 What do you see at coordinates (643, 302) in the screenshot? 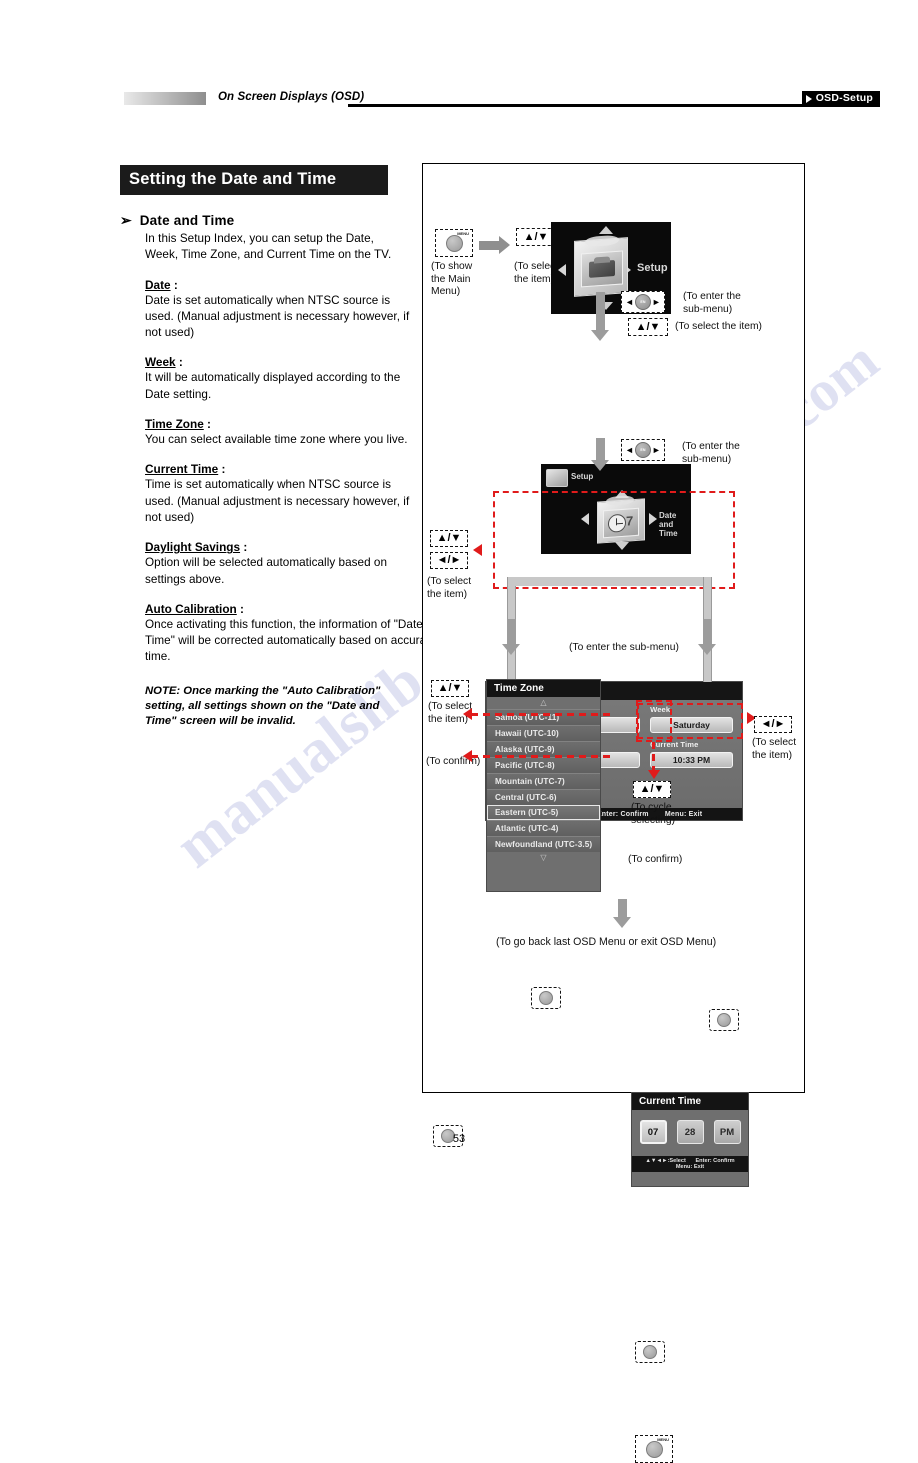
I see `enter-key-1: ◄ EN ►` at bounding box center [643, 302].